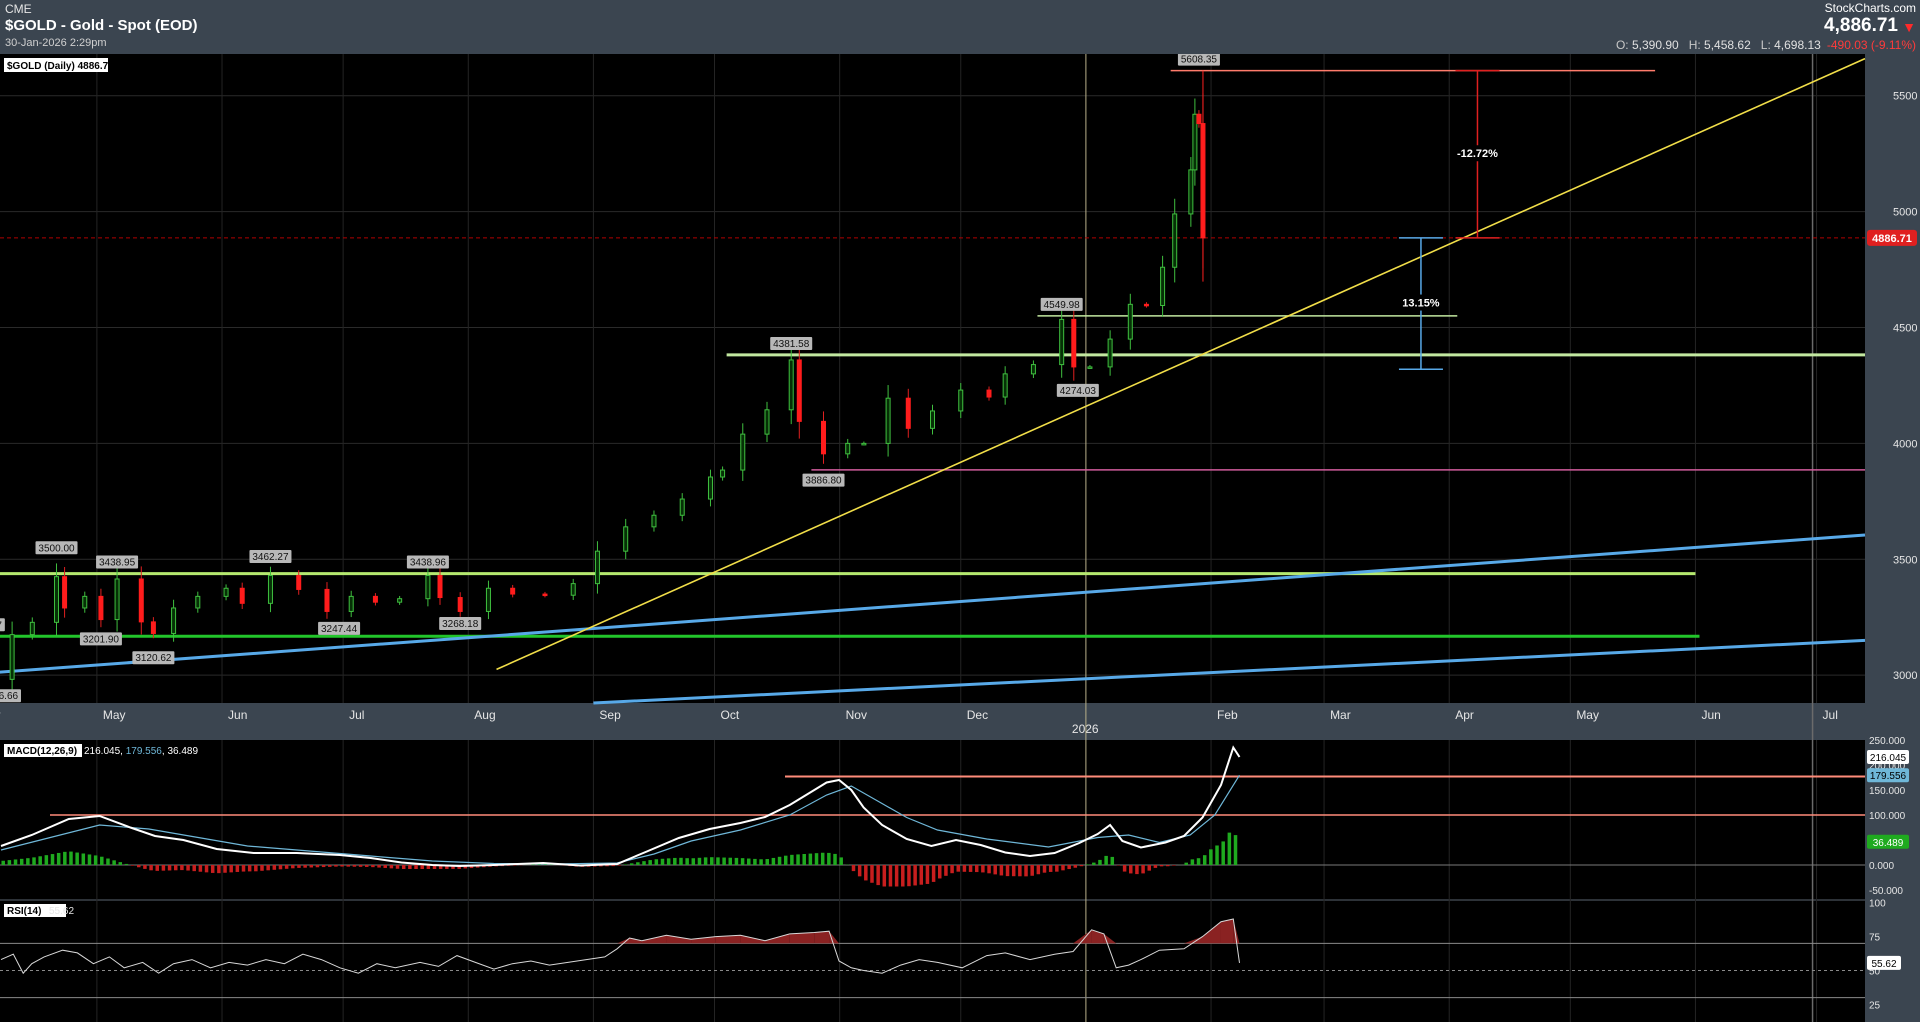  Describe the element at coordinates (791, 344) in the screenshot. I see `price-annotation: 4381.58` at that location.